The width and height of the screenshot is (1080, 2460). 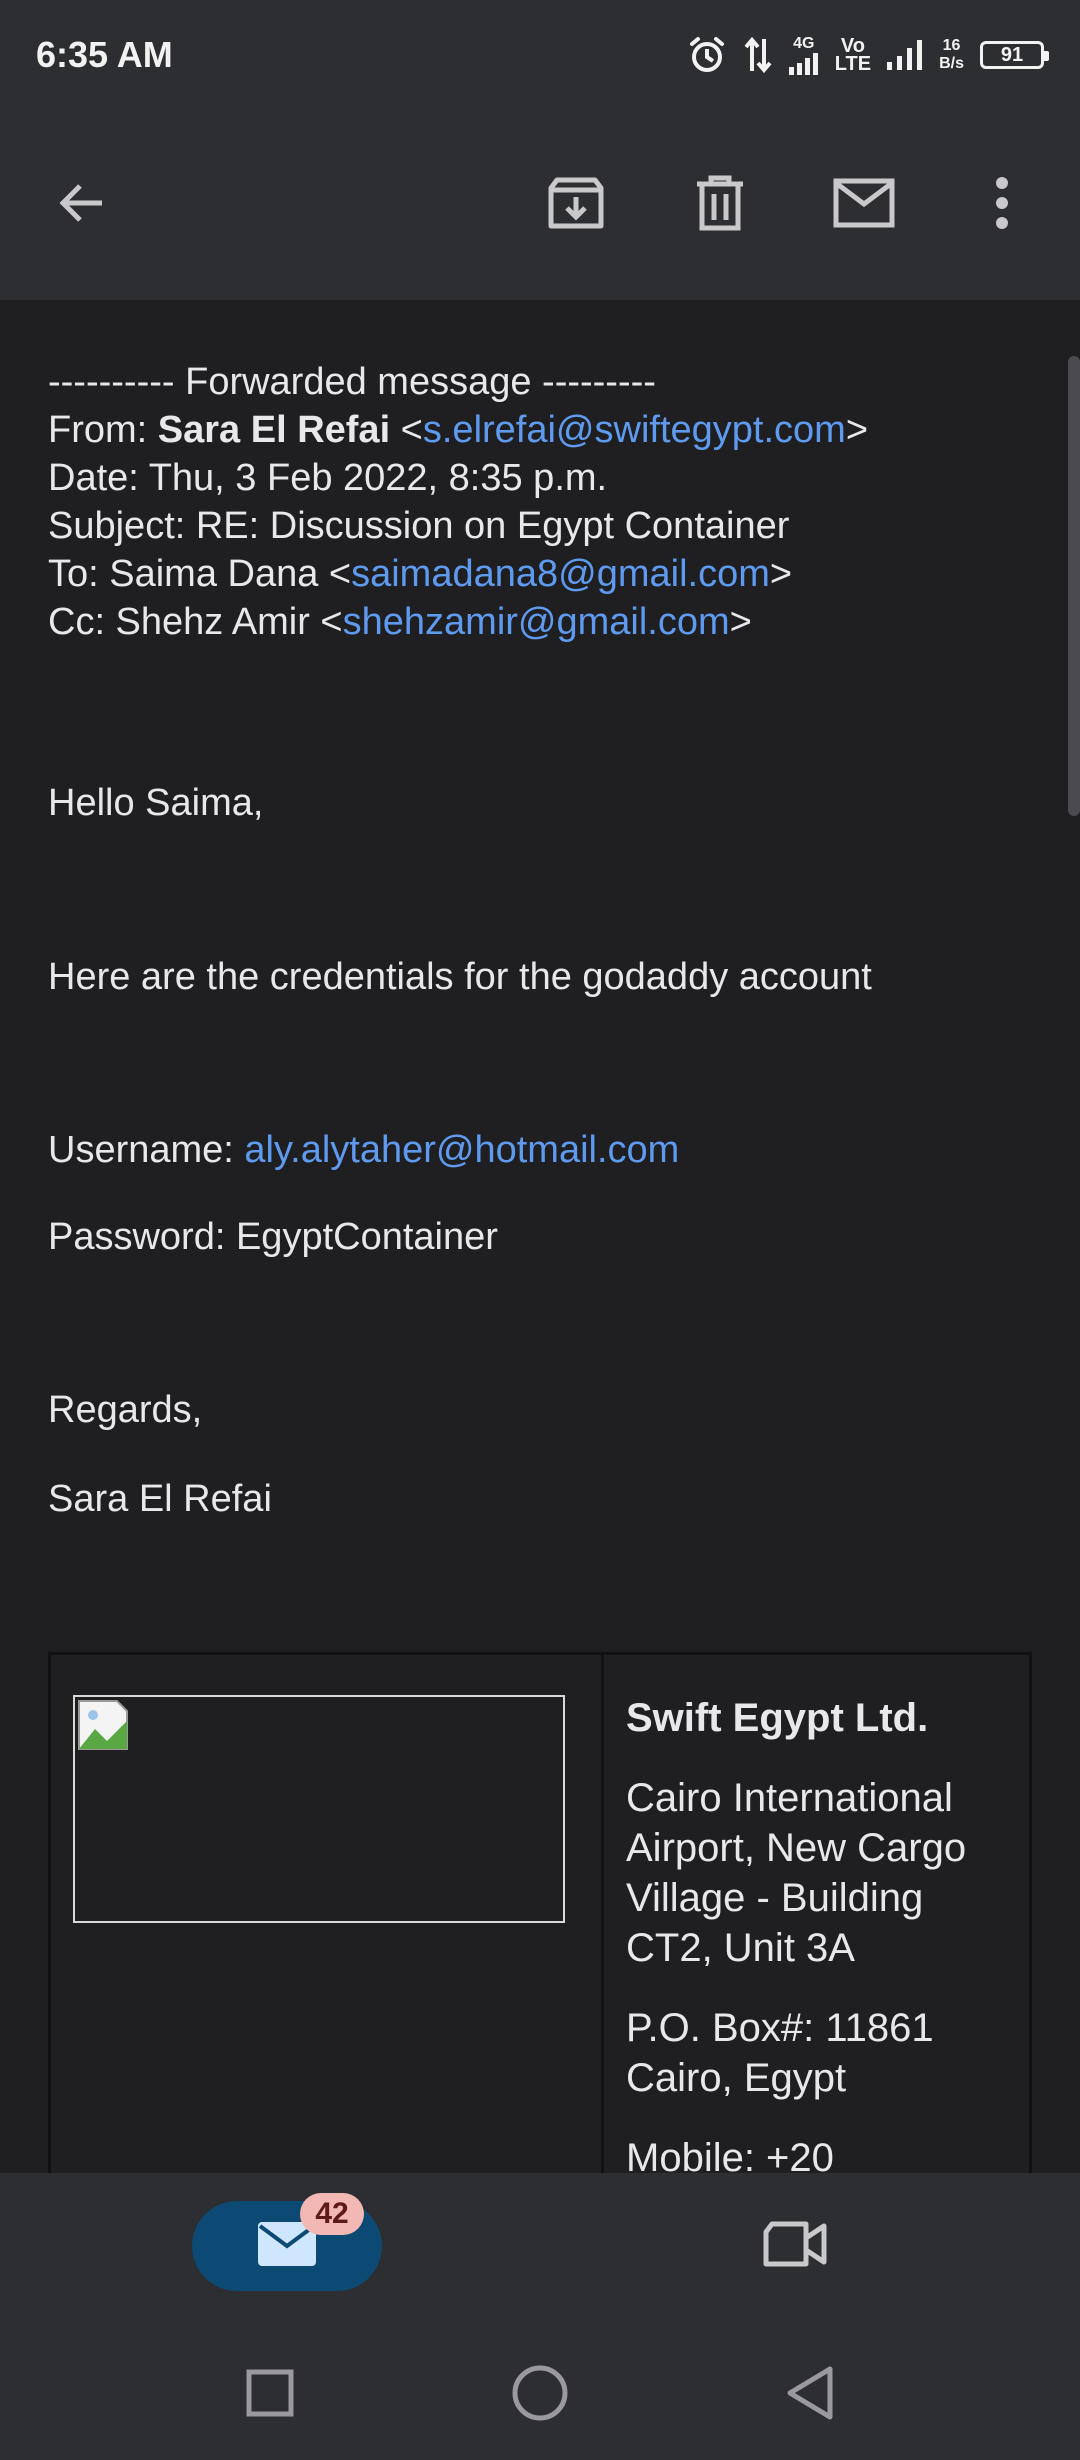 I want to click on back-button, so click(x=81, y=205).